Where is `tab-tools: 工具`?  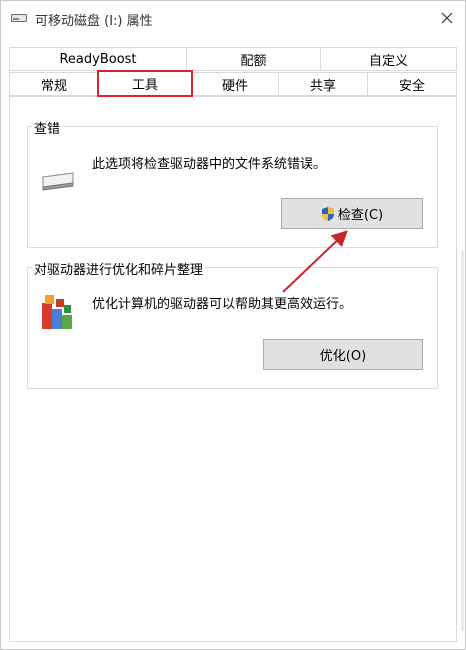 tab-tools: 工具 is located at coordinates (145, 83).